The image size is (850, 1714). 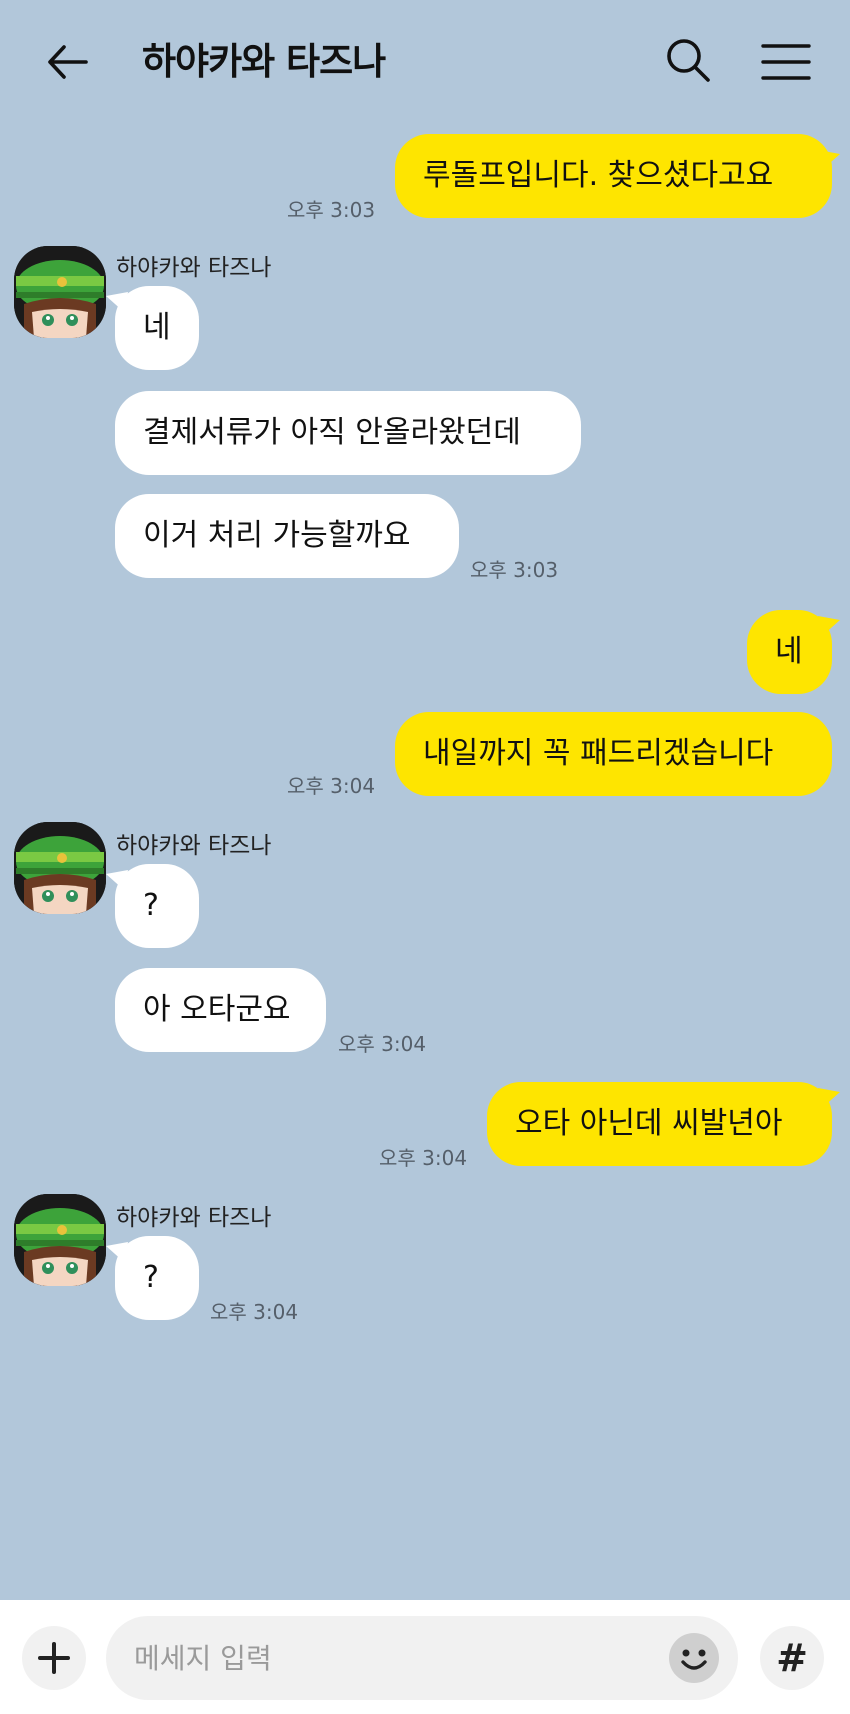 I want to click on back-button, so click(x=68, y=62).